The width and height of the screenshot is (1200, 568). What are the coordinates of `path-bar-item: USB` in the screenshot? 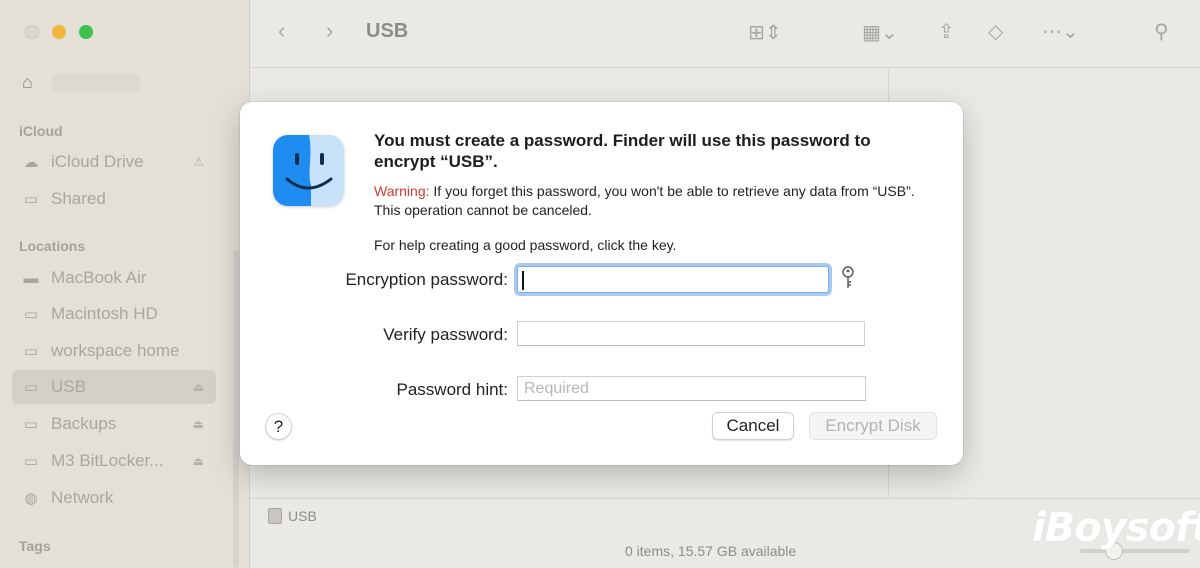 It's located at (302, 516).